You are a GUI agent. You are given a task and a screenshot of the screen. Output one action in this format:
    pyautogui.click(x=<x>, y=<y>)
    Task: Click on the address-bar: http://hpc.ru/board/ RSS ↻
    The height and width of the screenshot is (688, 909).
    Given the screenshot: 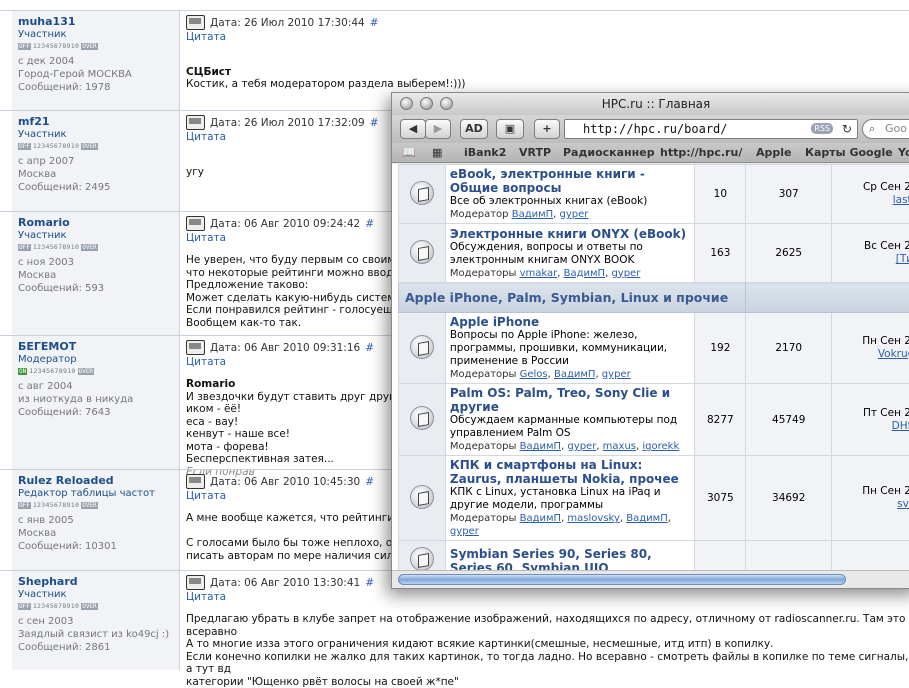 What is the action you would take?
    pyautogui.click(x=711, y=129)
    